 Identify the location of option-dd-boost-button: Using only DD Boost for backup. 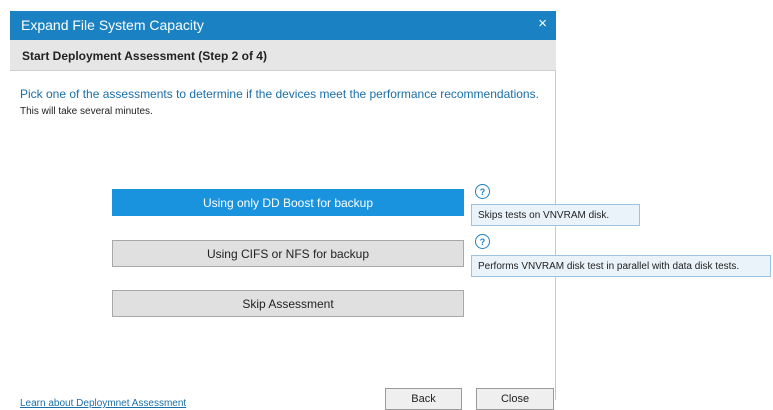
(288, 202).